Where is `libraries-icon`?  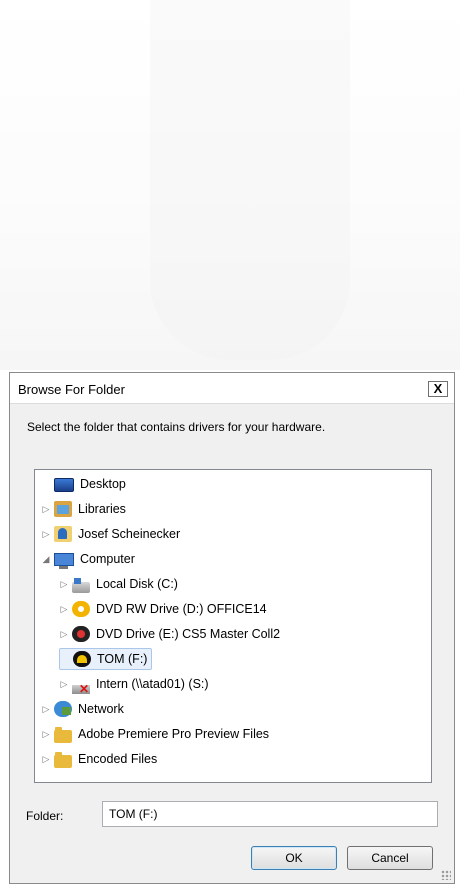
libraries-icon is located at coordinates (63, 509).